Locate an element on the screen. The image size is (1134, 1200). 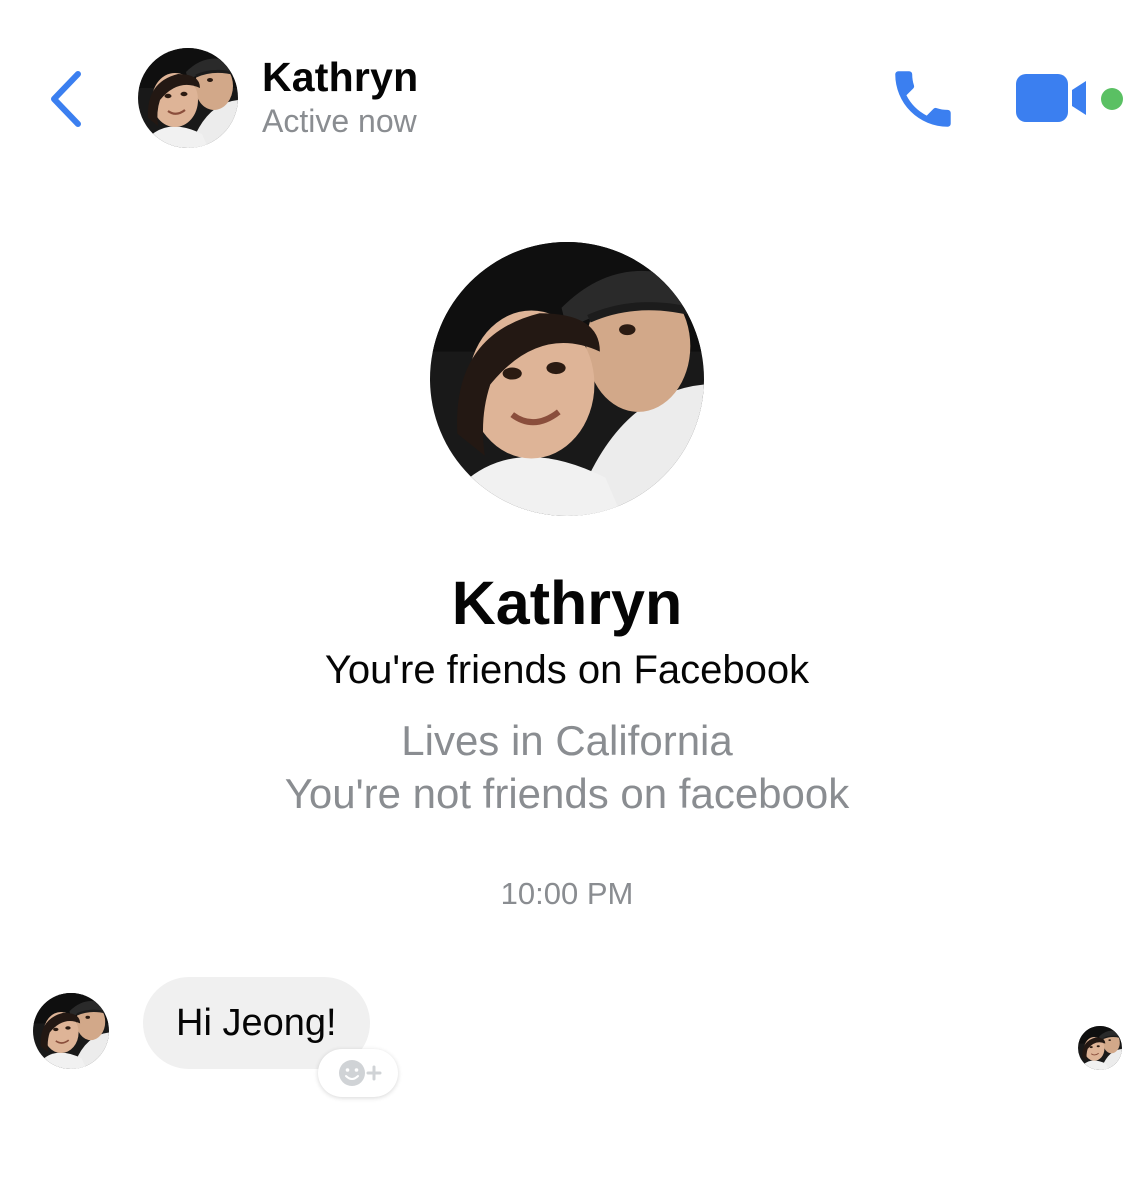
message-sender-avatar is located at coordinates (71, 1031).